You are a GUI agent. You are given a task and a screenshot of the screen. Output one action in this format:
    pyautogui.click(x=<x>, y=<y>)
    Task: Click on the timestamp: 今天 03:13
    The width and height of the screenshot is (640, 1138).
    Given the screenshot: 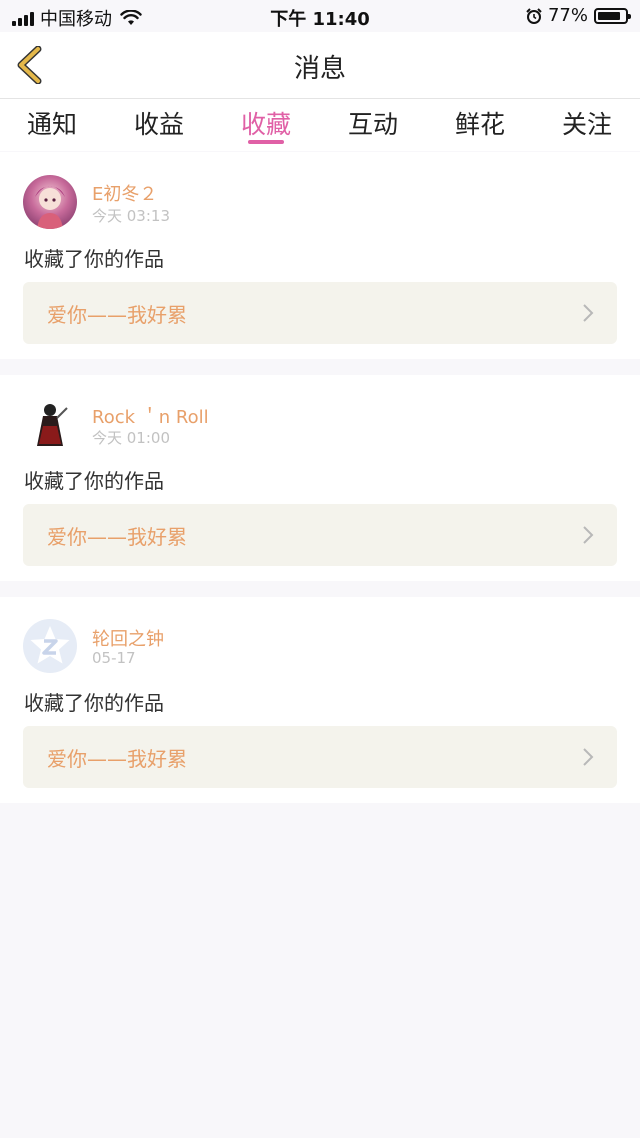 What is the action you would take?
    pyautogui.click(x=131, y=216)
    